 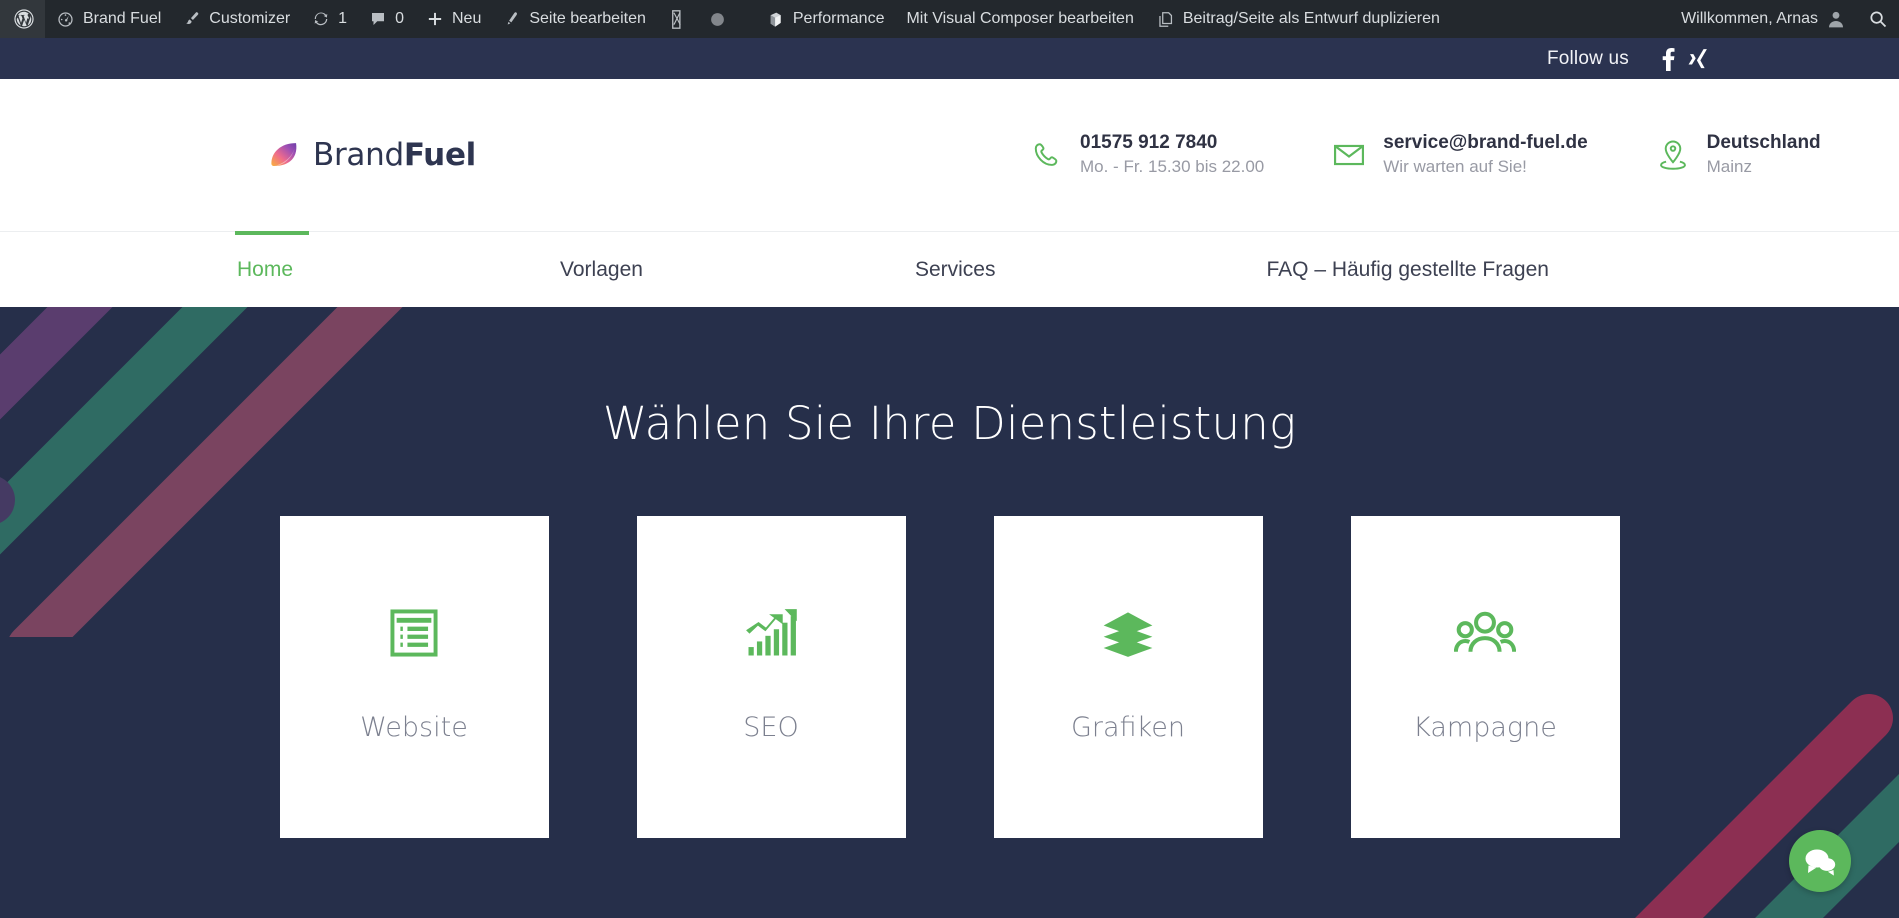 I want to click on admin-bar-edit-page: Seite bearbeiten, so click(x=574, y=19).